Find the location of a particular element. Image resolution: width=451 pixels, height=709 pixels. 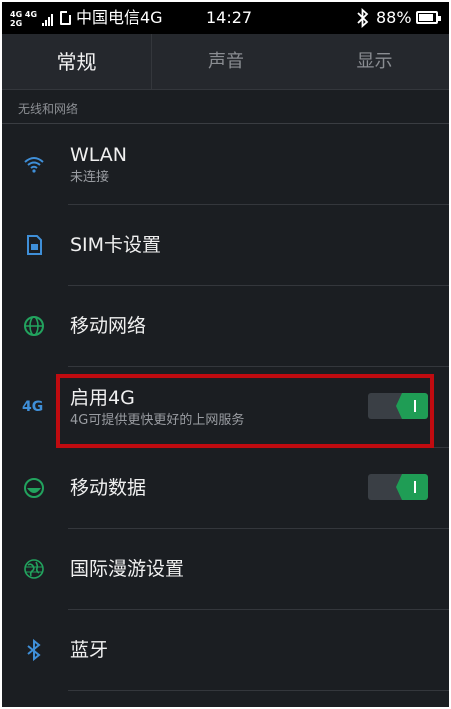

sim-title: SIM卡设置 is located at coordinates (116, 245).